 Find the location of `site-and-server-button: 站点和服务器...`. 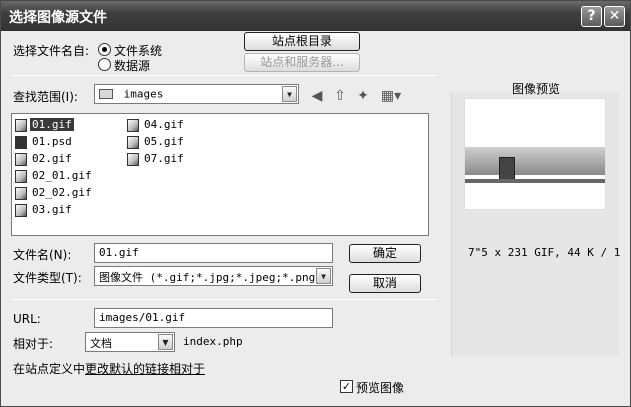

site-and-server-button: 站点和服务器... is located at coordinates (302, 62).